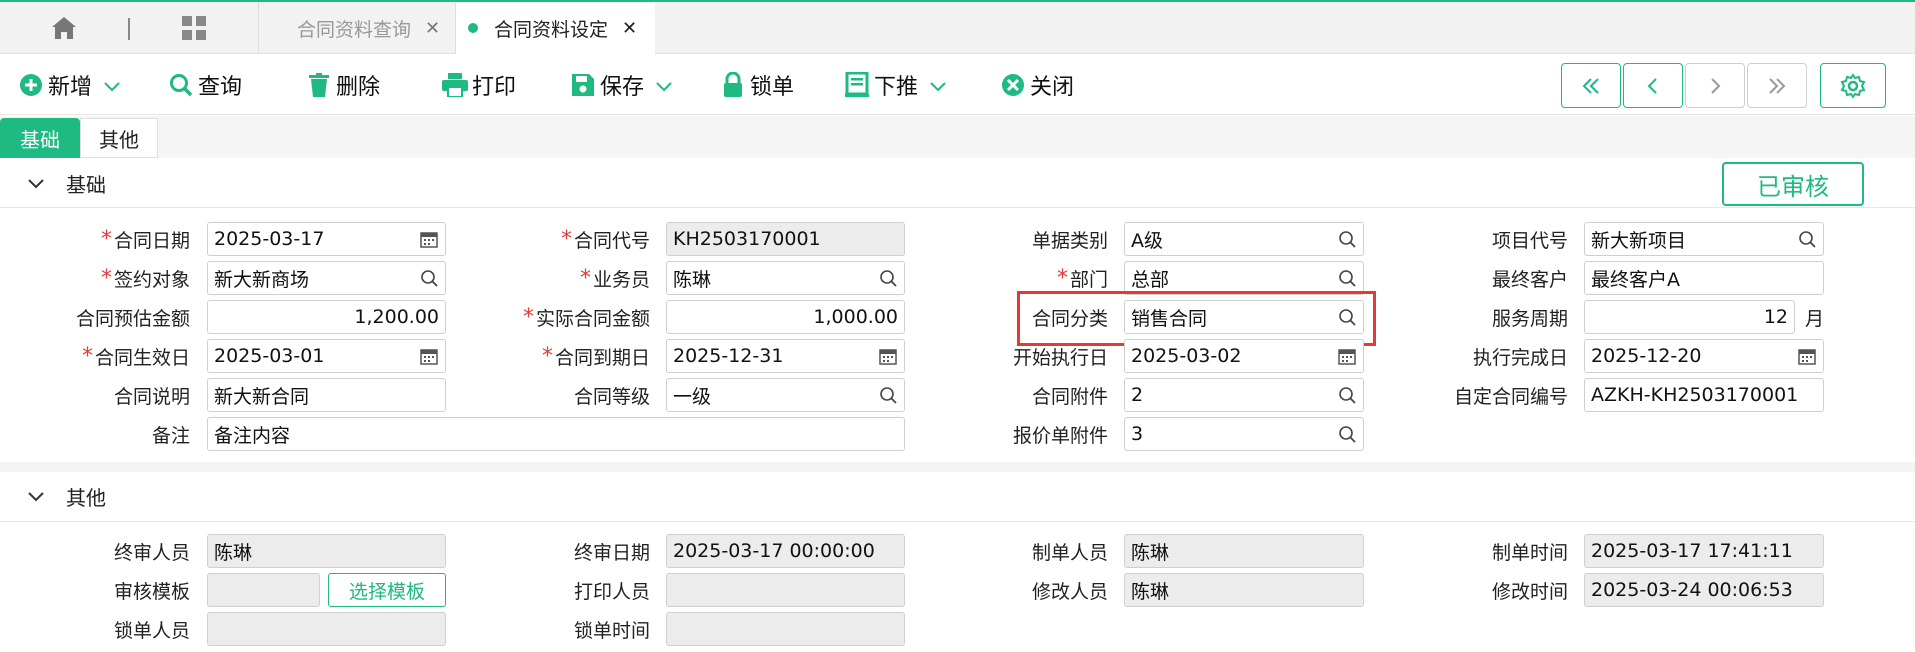 The image size is (1915, 652). Describe the element at coordinates (1013, 85) in the screenshot. I see `close-circle-icon` at that location.